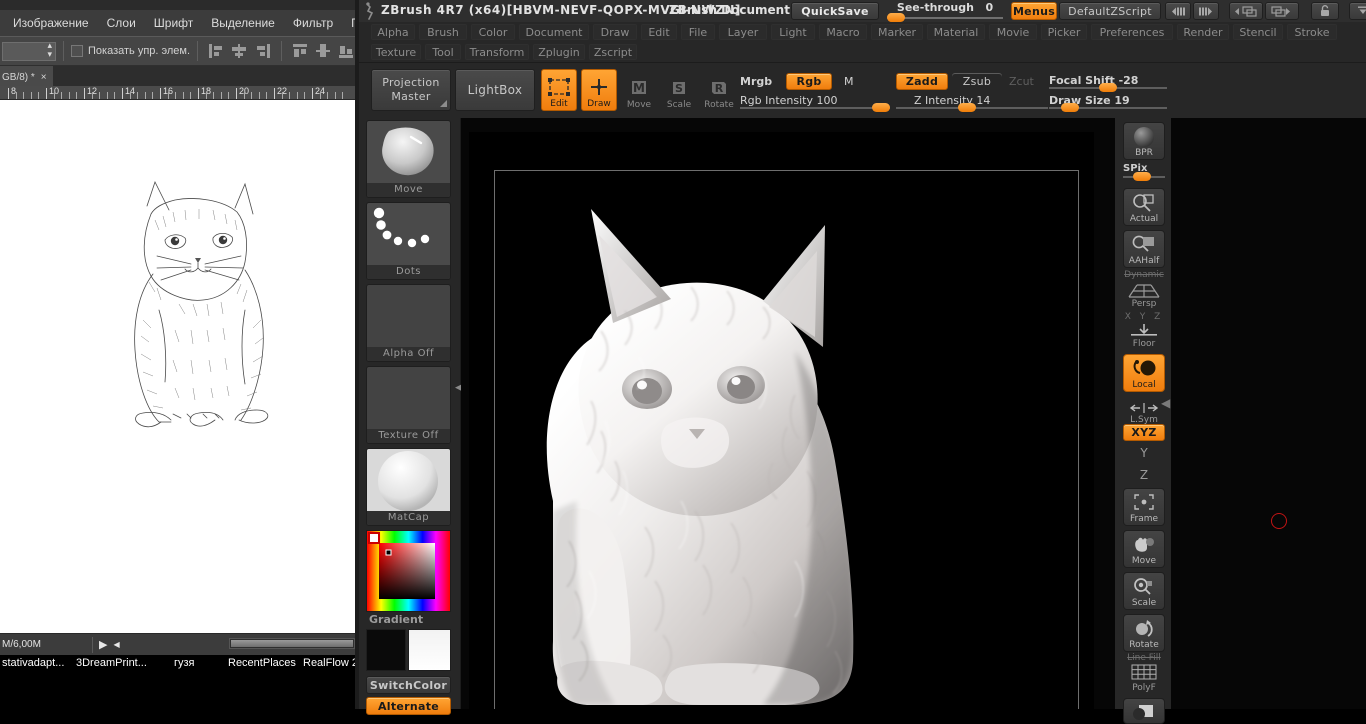  Describe the element at coordinates (809, 81) in the screenshot. I see `rgb-button: Rgb` at that location.